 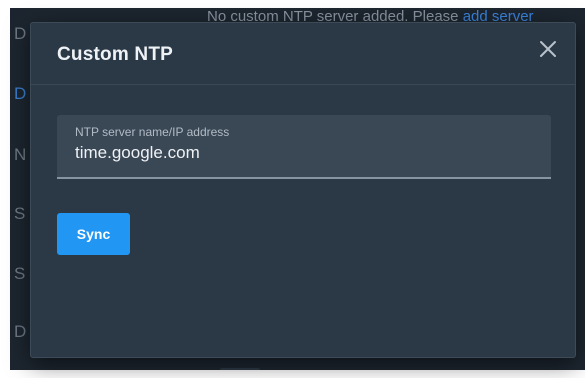 What do you see at coordinates (115, 54) in the screenshot?
I see `dialog-title: Custom NTP` at bounding box center [115, 54].